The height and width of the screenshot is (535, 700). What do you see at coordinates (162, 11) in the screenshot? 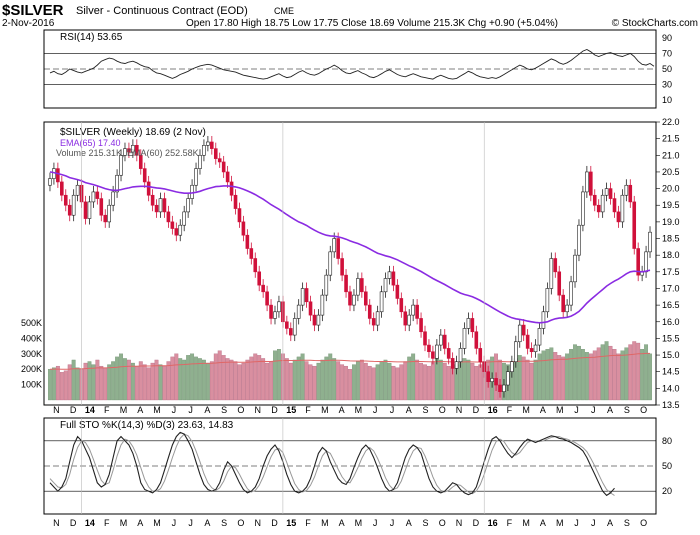
I see `description: Silver - Continuous Contract (EOD)` at bounding box center [162, 11].